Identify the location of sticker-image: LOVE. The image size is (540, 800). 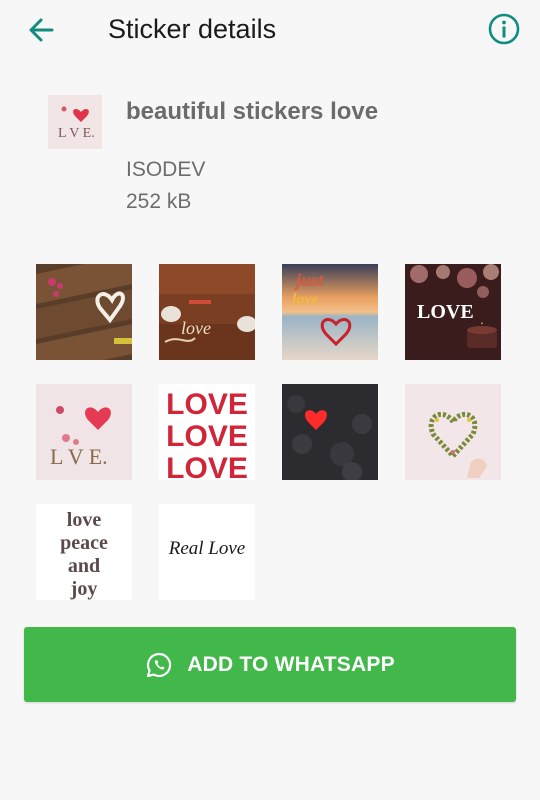
(453, 312).